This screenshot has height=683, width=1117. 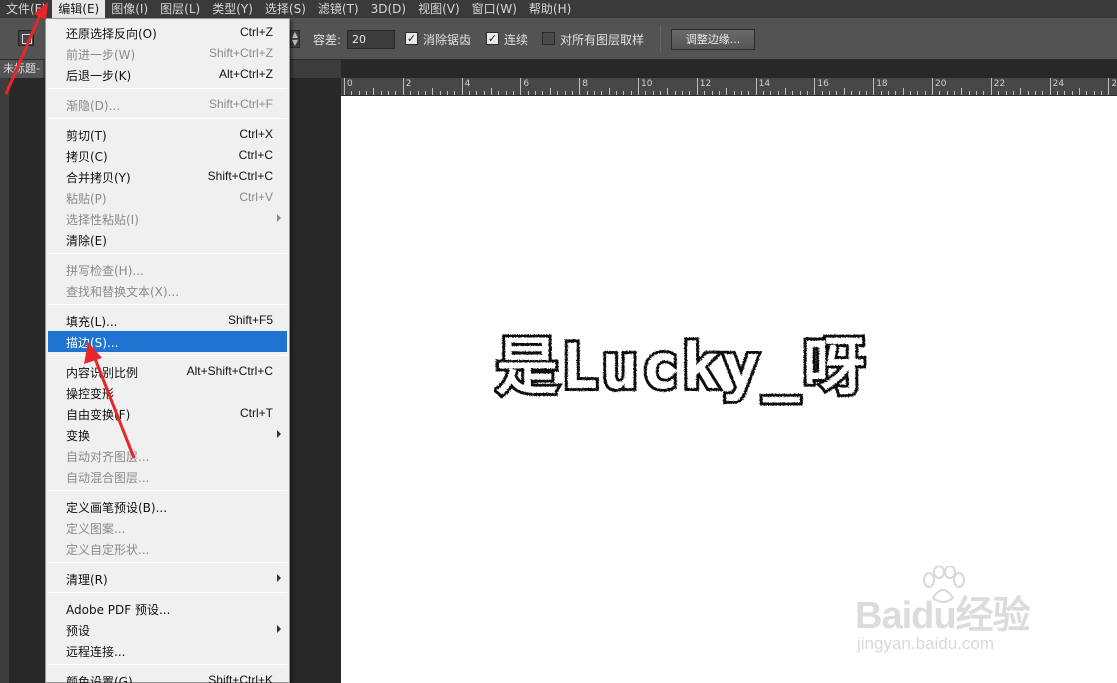 What do you see at coordinates (26, 9) in the screenshot?
I see `menu-file: 文件(F)` at bounding box center [26, 9].